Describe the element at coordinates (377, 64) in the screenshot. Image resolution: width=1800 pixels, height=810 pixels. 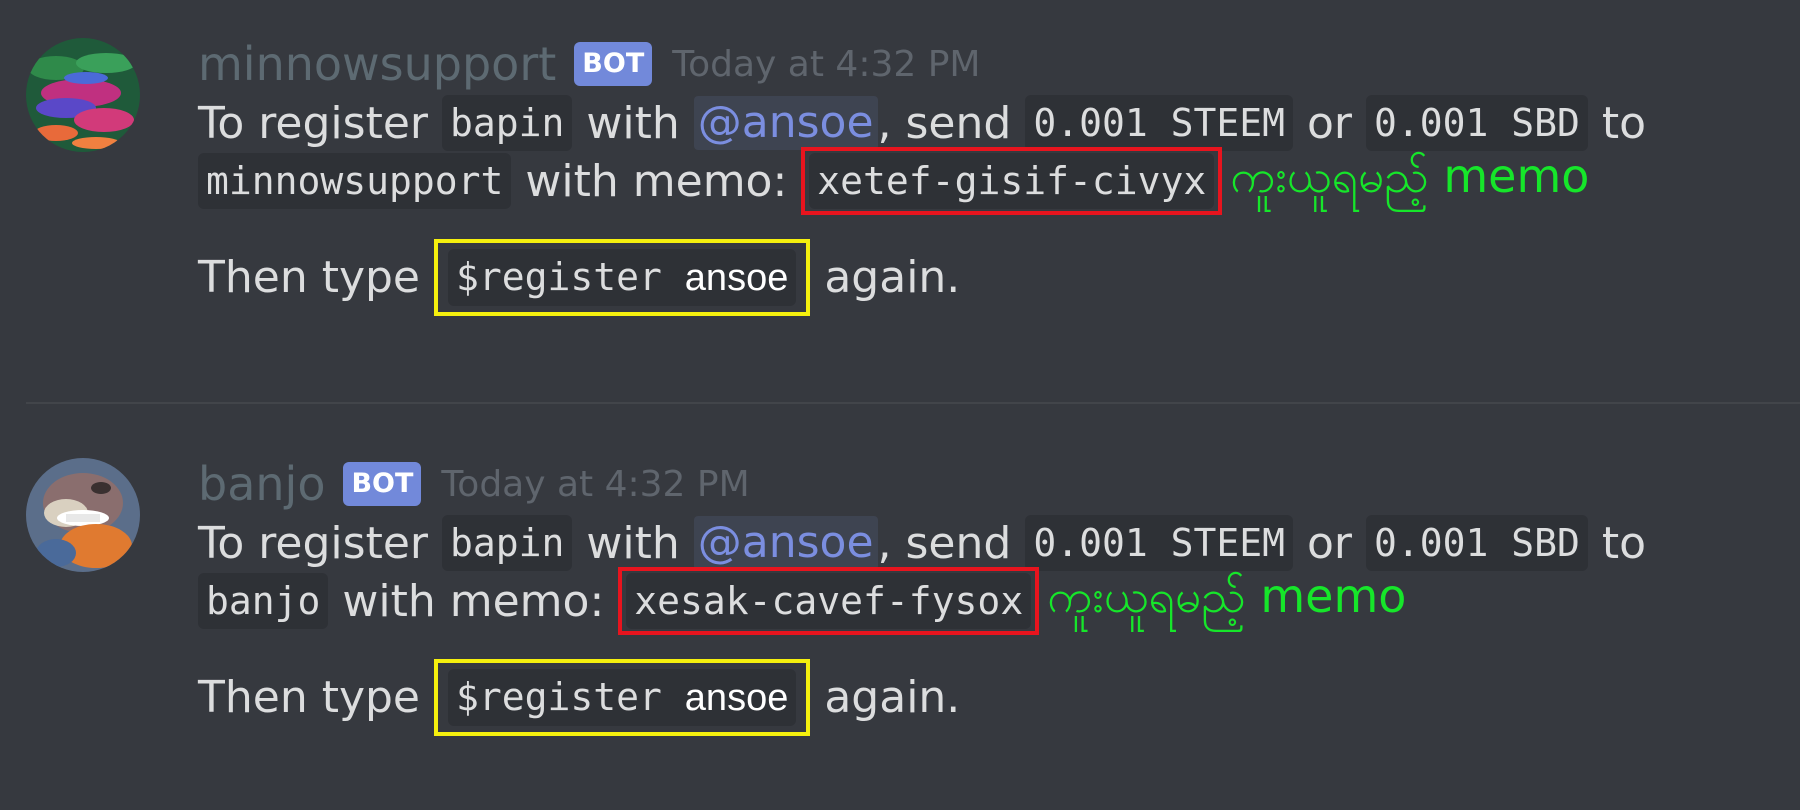
I see `username: minnowsupport` at that location.